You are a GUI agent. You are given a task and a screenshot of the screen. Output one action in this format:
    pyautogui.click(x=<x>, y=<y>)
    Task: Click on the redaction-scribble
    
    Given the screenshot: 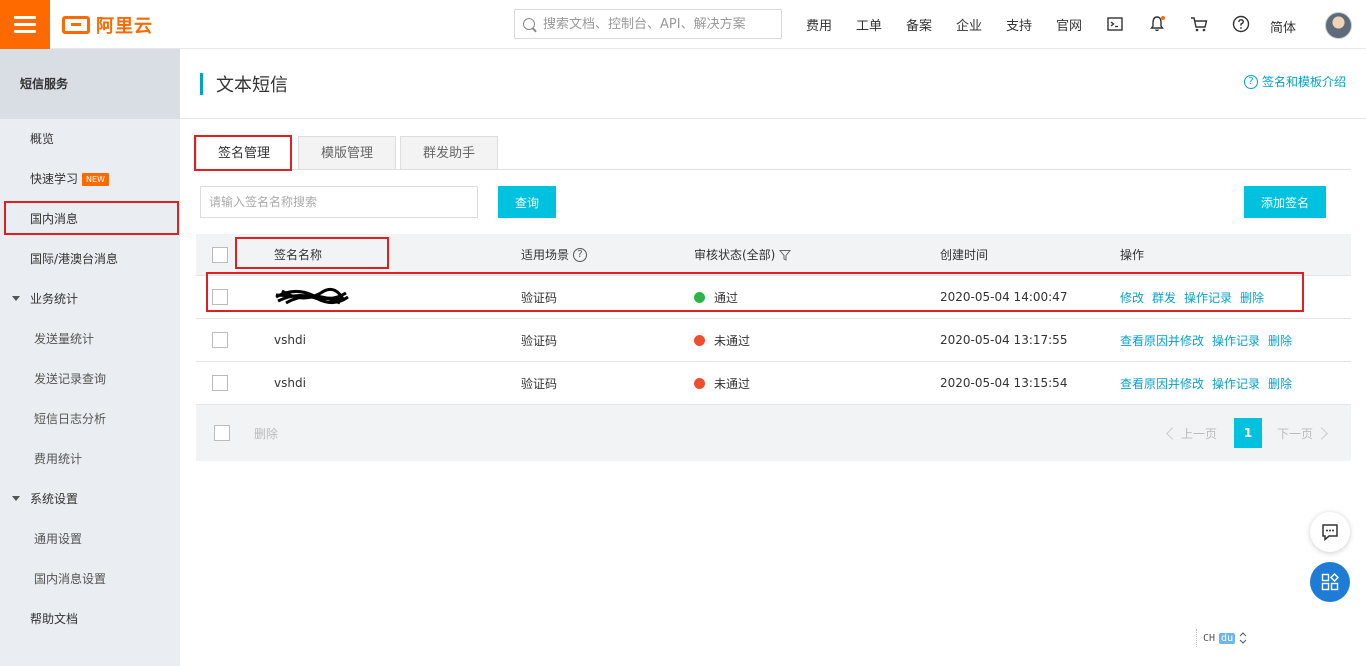 What is the action you would take?
    pyautogui.click(x=312, y=296)
    